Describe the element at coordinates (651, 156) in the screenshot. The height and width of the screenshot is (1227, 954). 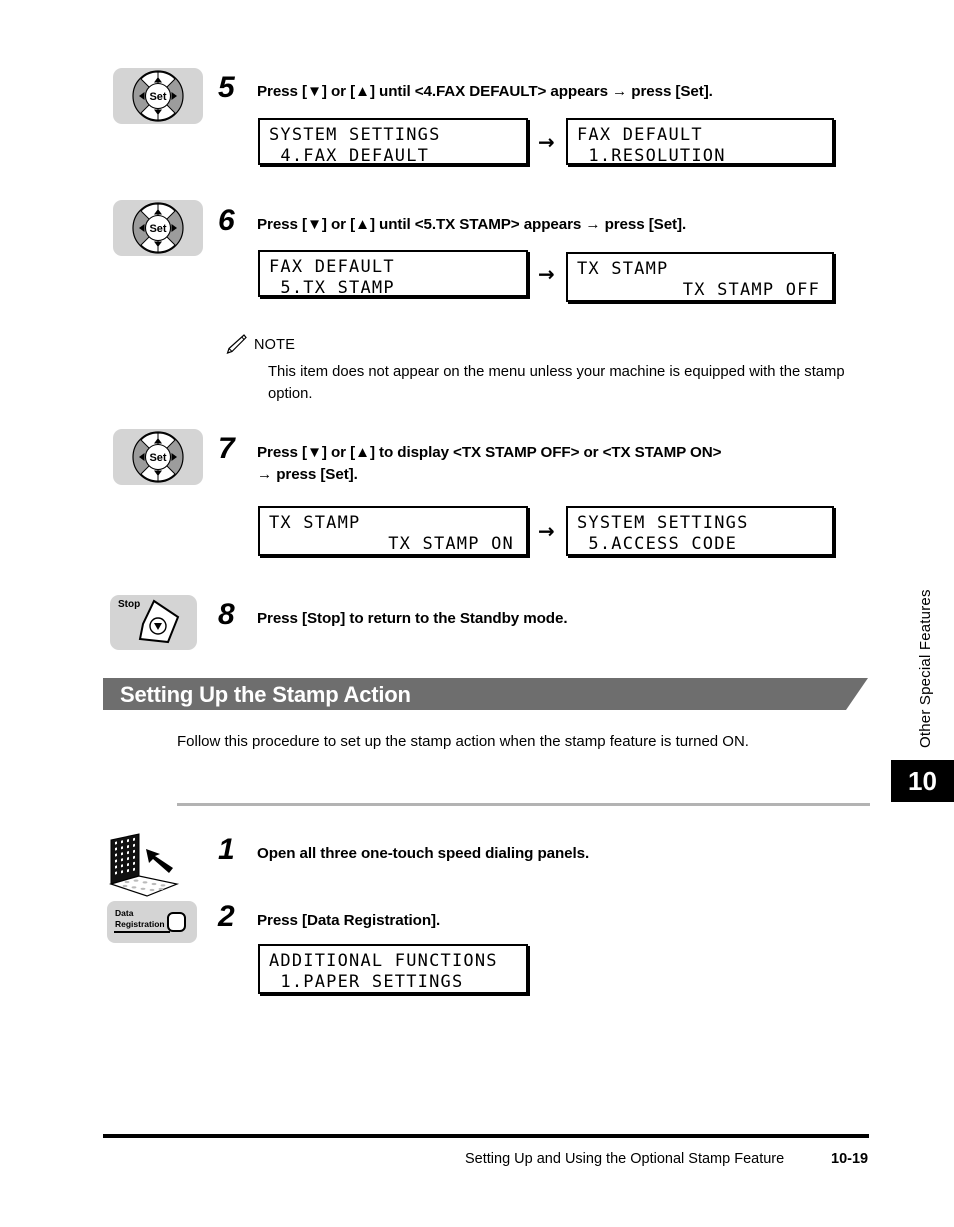
I see `lcd-line-2: 1.RESOLUTION` at that location.